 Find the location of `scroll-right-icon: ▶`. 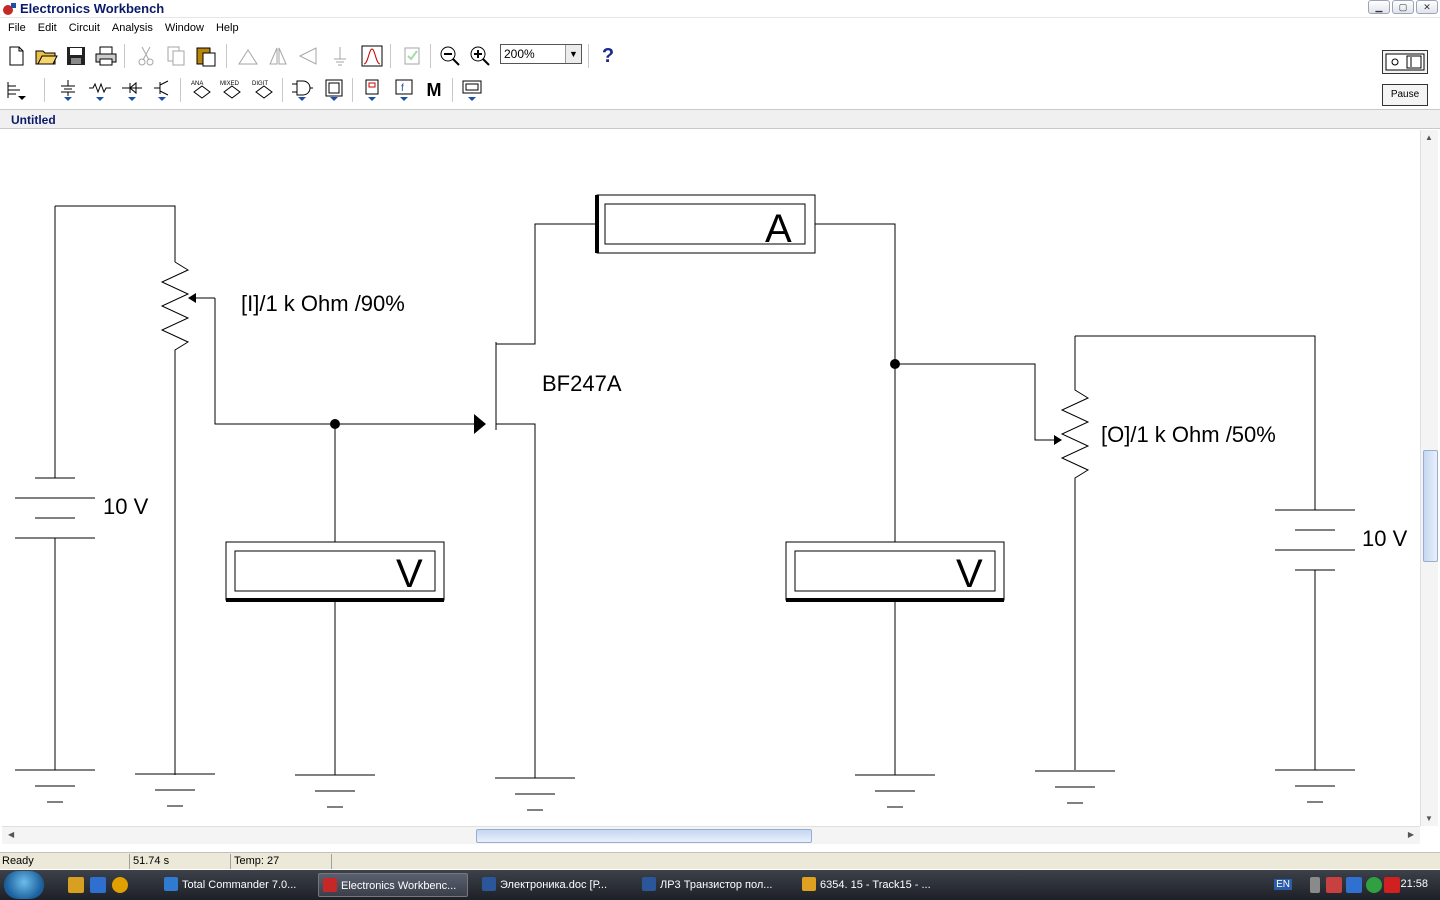

scroll-right-icon: ▶ is located at coordinates (1411, 834).